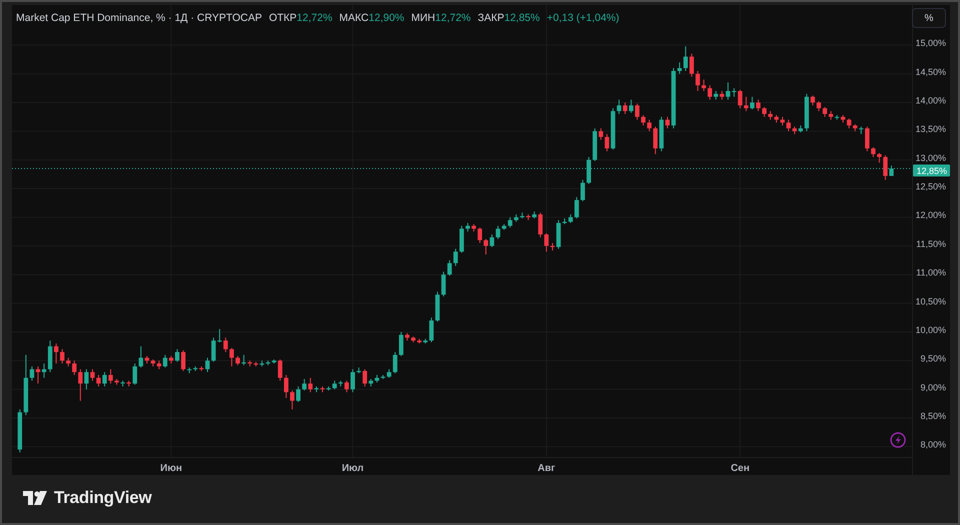  Describe the element at coordinates (423, 18) in the screenshot. I see `stat-label: МИН` at that location.